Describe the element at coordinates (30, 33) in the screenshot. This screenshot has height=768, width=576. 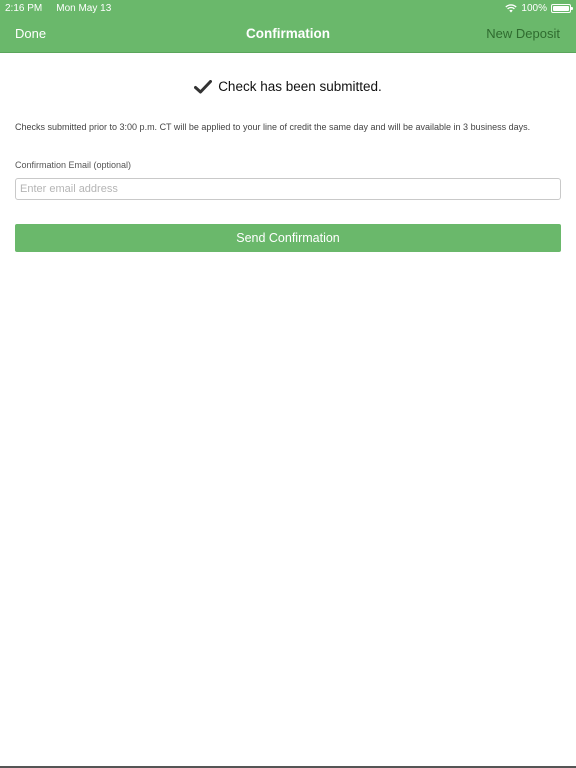
I see `done-button: Done` at that location.